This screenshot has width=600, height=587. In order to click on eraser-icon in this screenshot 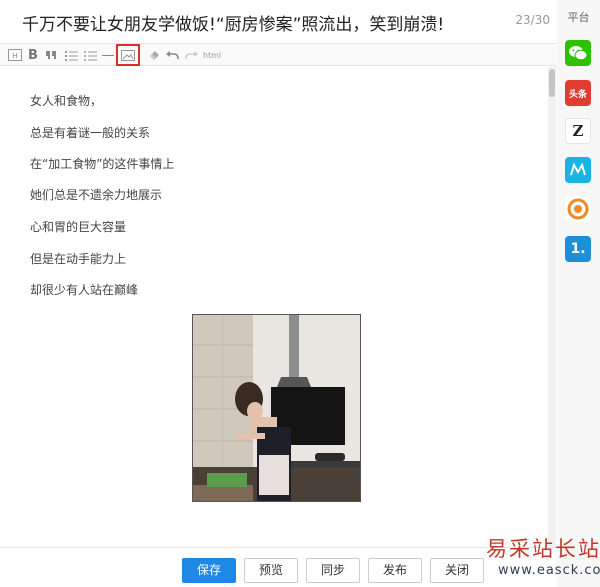, I will do `click(154, 55)`.